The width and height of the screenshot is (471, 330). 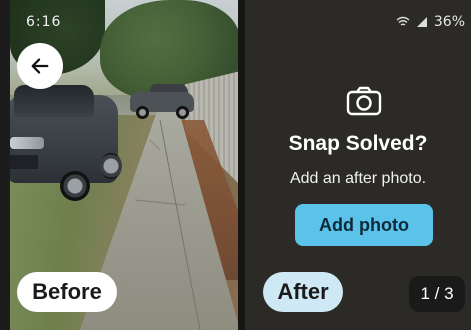 What do you see at coordinates (403, 21) in the screenshot?
I see `wifi-icon` at bounding box center [403, 21].